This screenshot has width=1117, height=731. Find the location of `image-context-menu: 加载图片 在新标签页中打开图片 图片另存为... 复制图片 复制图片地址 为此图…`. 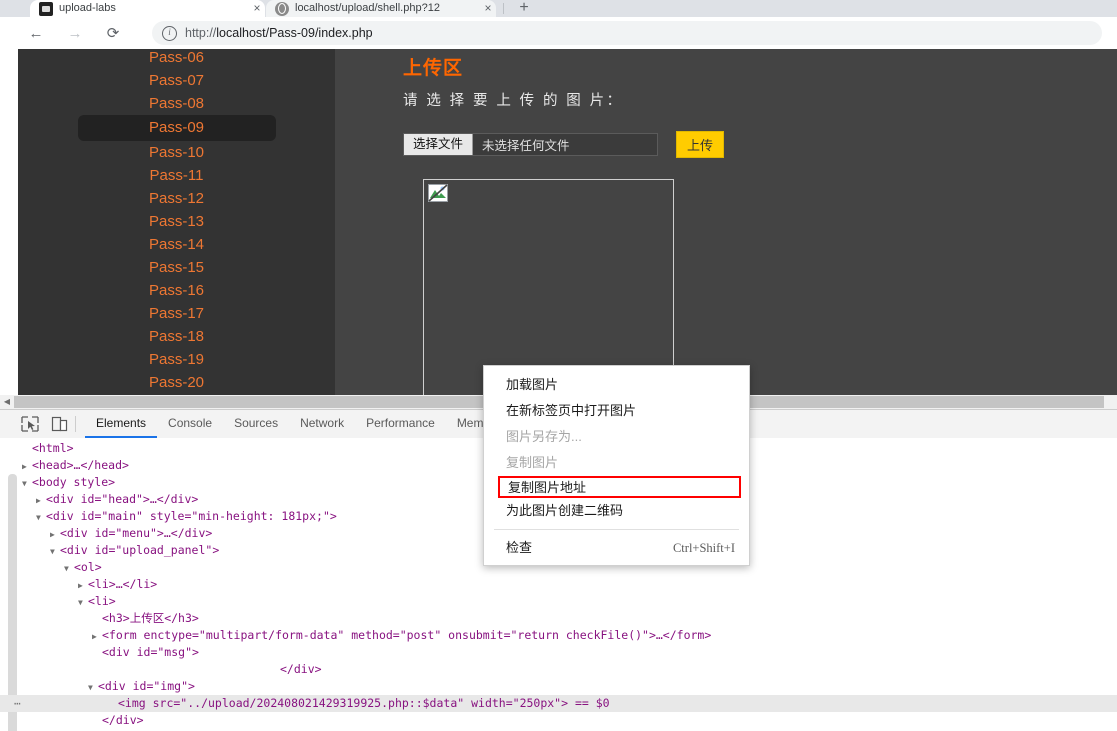

image-context-menu: 加载图片 在新标签页中打开图片 图片另存为... 复制图片 复制图片地址 为此图… is located at coordinates (616, 465).